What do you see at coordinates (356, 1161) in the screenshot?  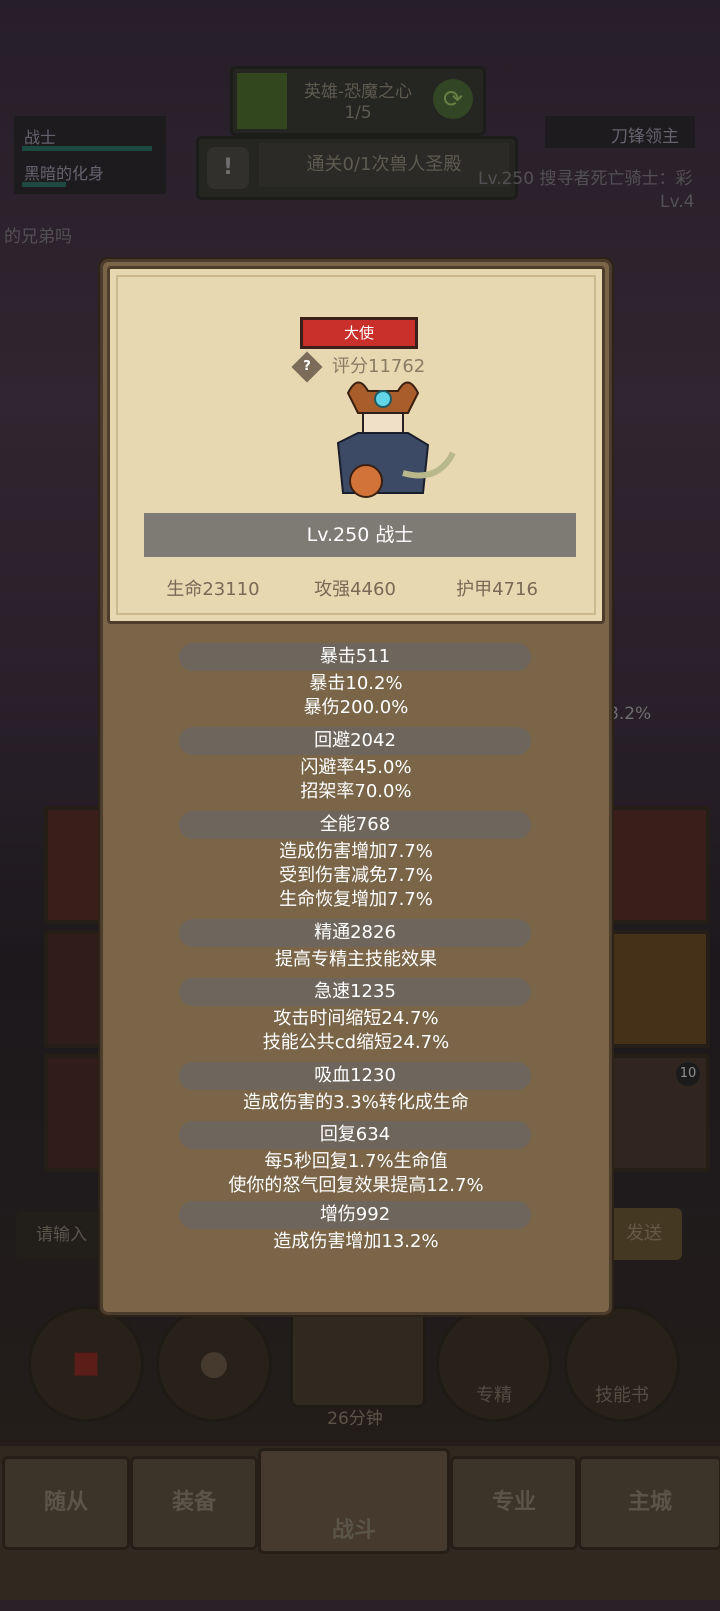 I see `stat-line: 每5秒回复1.7%生命值` at bounding box center [356, 1161].